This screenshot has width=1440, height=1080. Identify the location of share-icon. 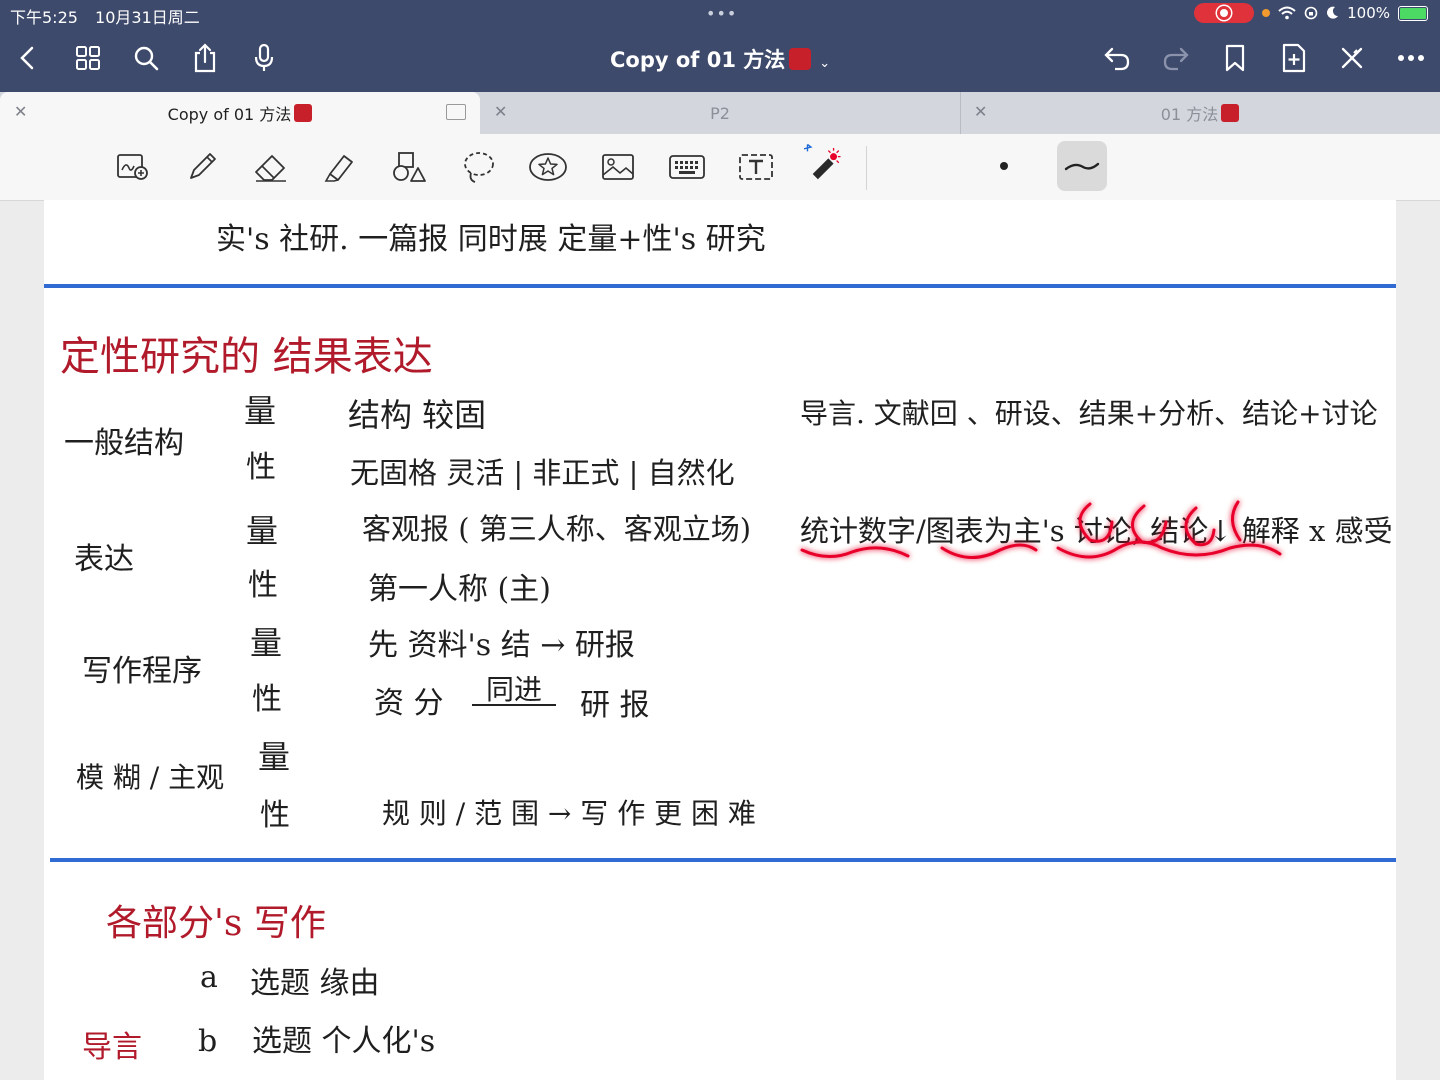
(205, 58).